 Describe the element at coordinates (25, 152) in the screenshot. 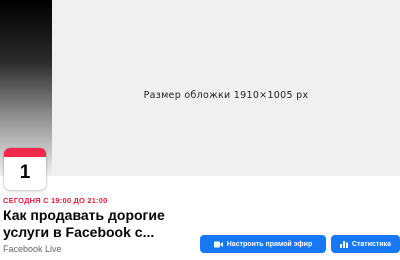

I see `calendar-header` at that location.